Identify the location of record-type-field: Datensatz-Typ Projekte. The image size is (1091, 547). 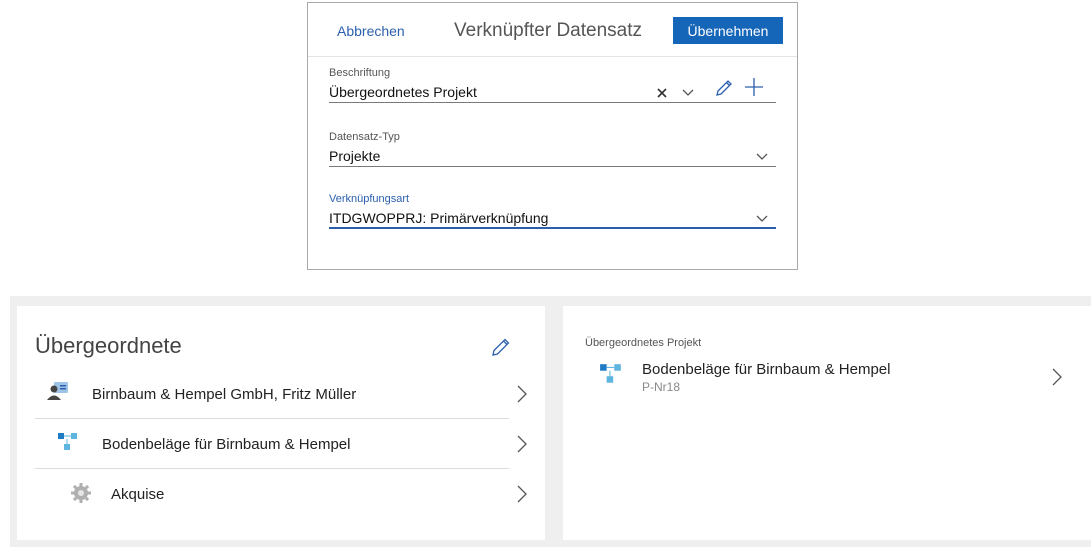
(552, 149).